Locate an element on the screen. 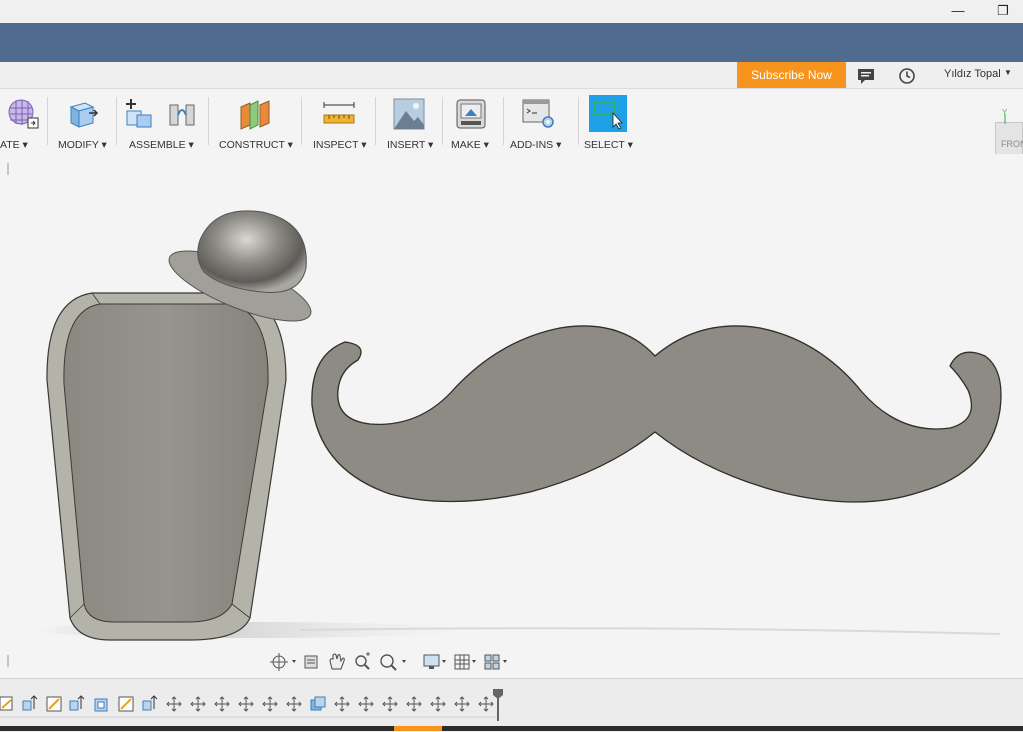  zoom-icon is located at coordinates (362, 661).